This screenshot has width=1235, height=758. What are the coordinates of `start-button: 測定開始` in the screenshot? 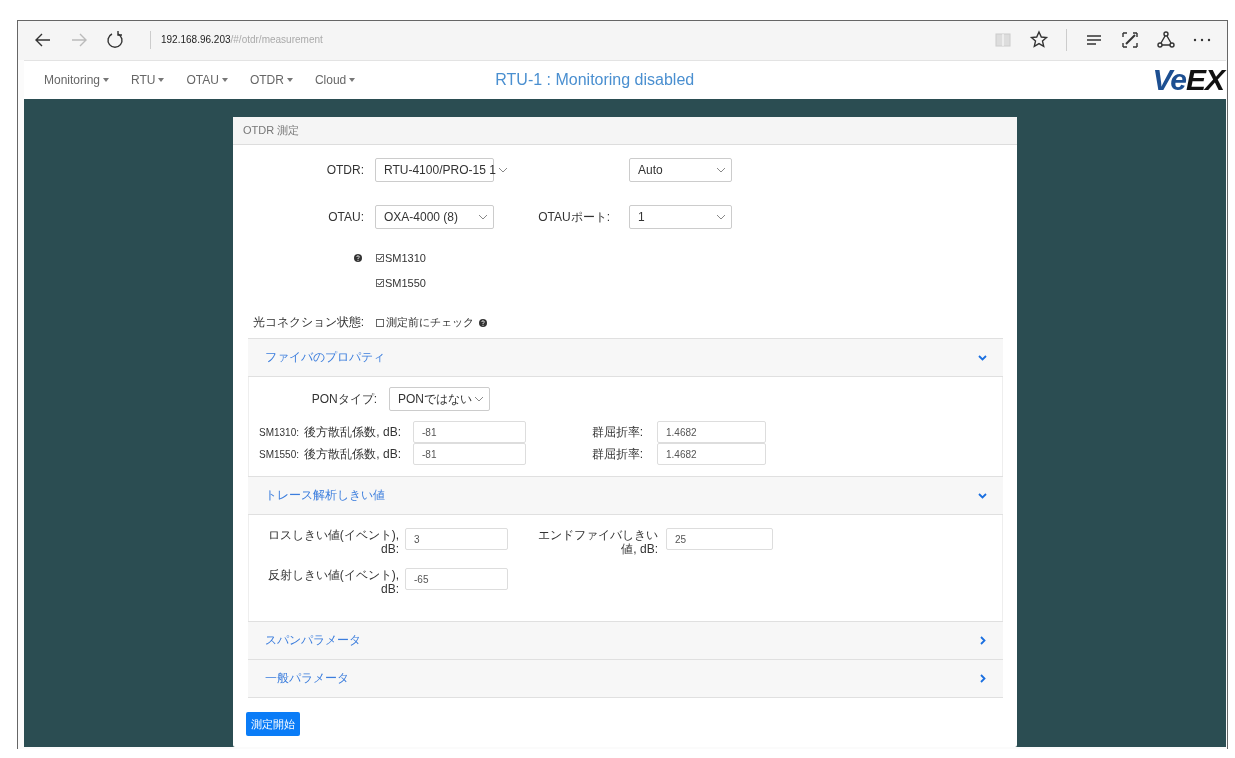 It's located at (273, 724).